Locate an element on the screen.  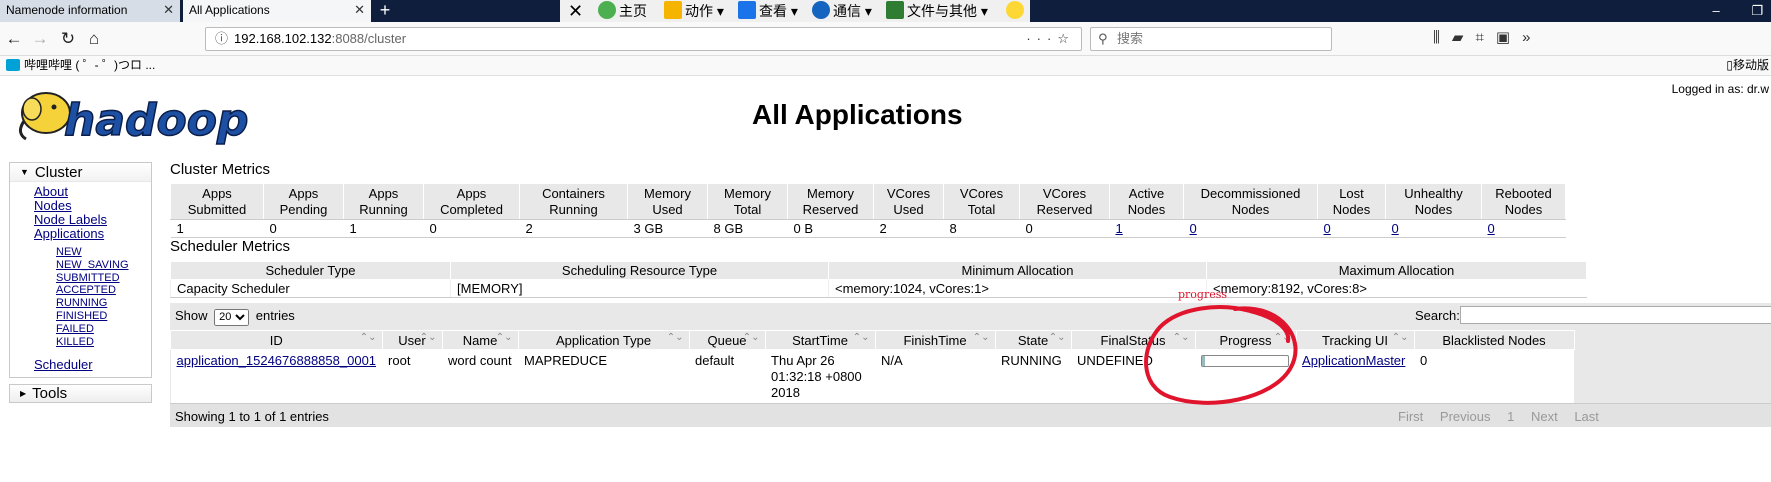
tools-section: ▶ Tools is located at coordinates (80, 393).